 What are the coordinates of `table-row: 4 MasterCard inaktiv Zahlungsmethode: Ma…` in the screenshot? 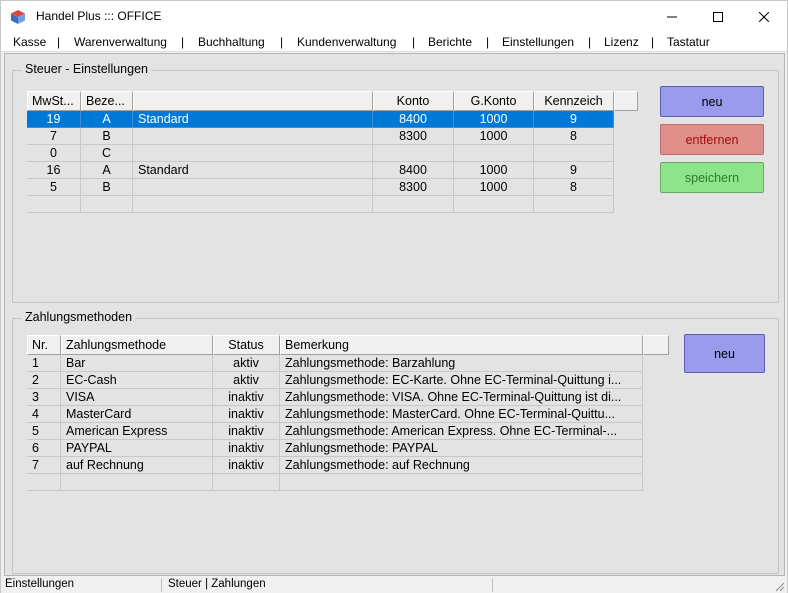 It's located at (335, 414).